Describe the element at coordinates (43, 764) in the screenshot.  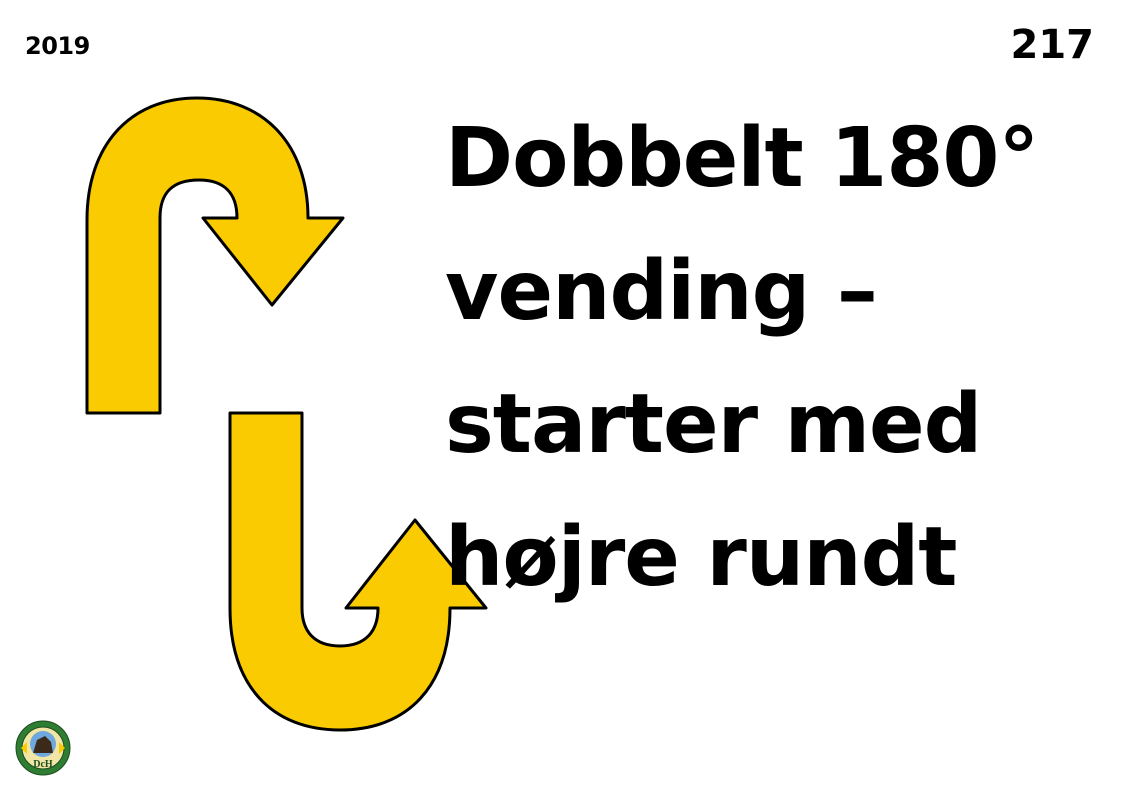
I see `svg-text: DcH` at that location.